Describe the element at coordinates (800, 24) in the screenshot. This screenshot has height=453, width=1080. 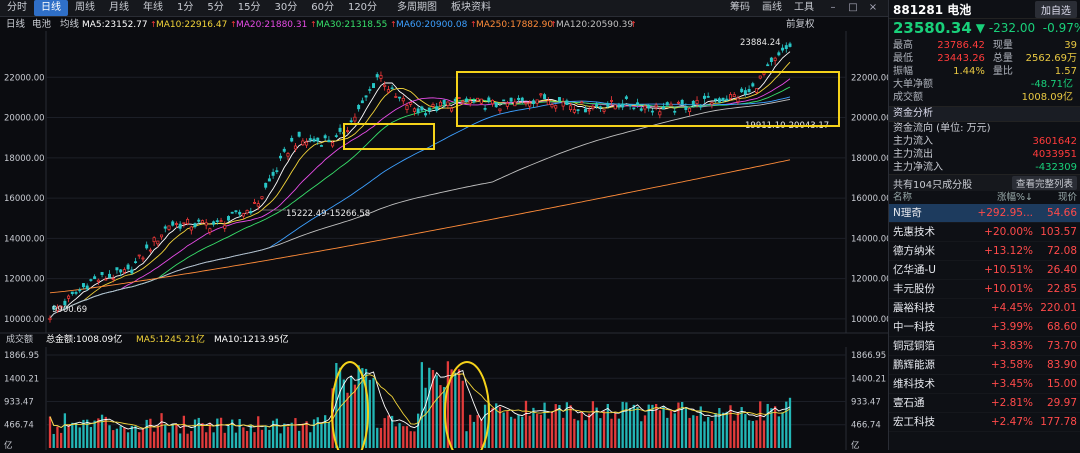
I see `restore-mode: 前复权` at that location.